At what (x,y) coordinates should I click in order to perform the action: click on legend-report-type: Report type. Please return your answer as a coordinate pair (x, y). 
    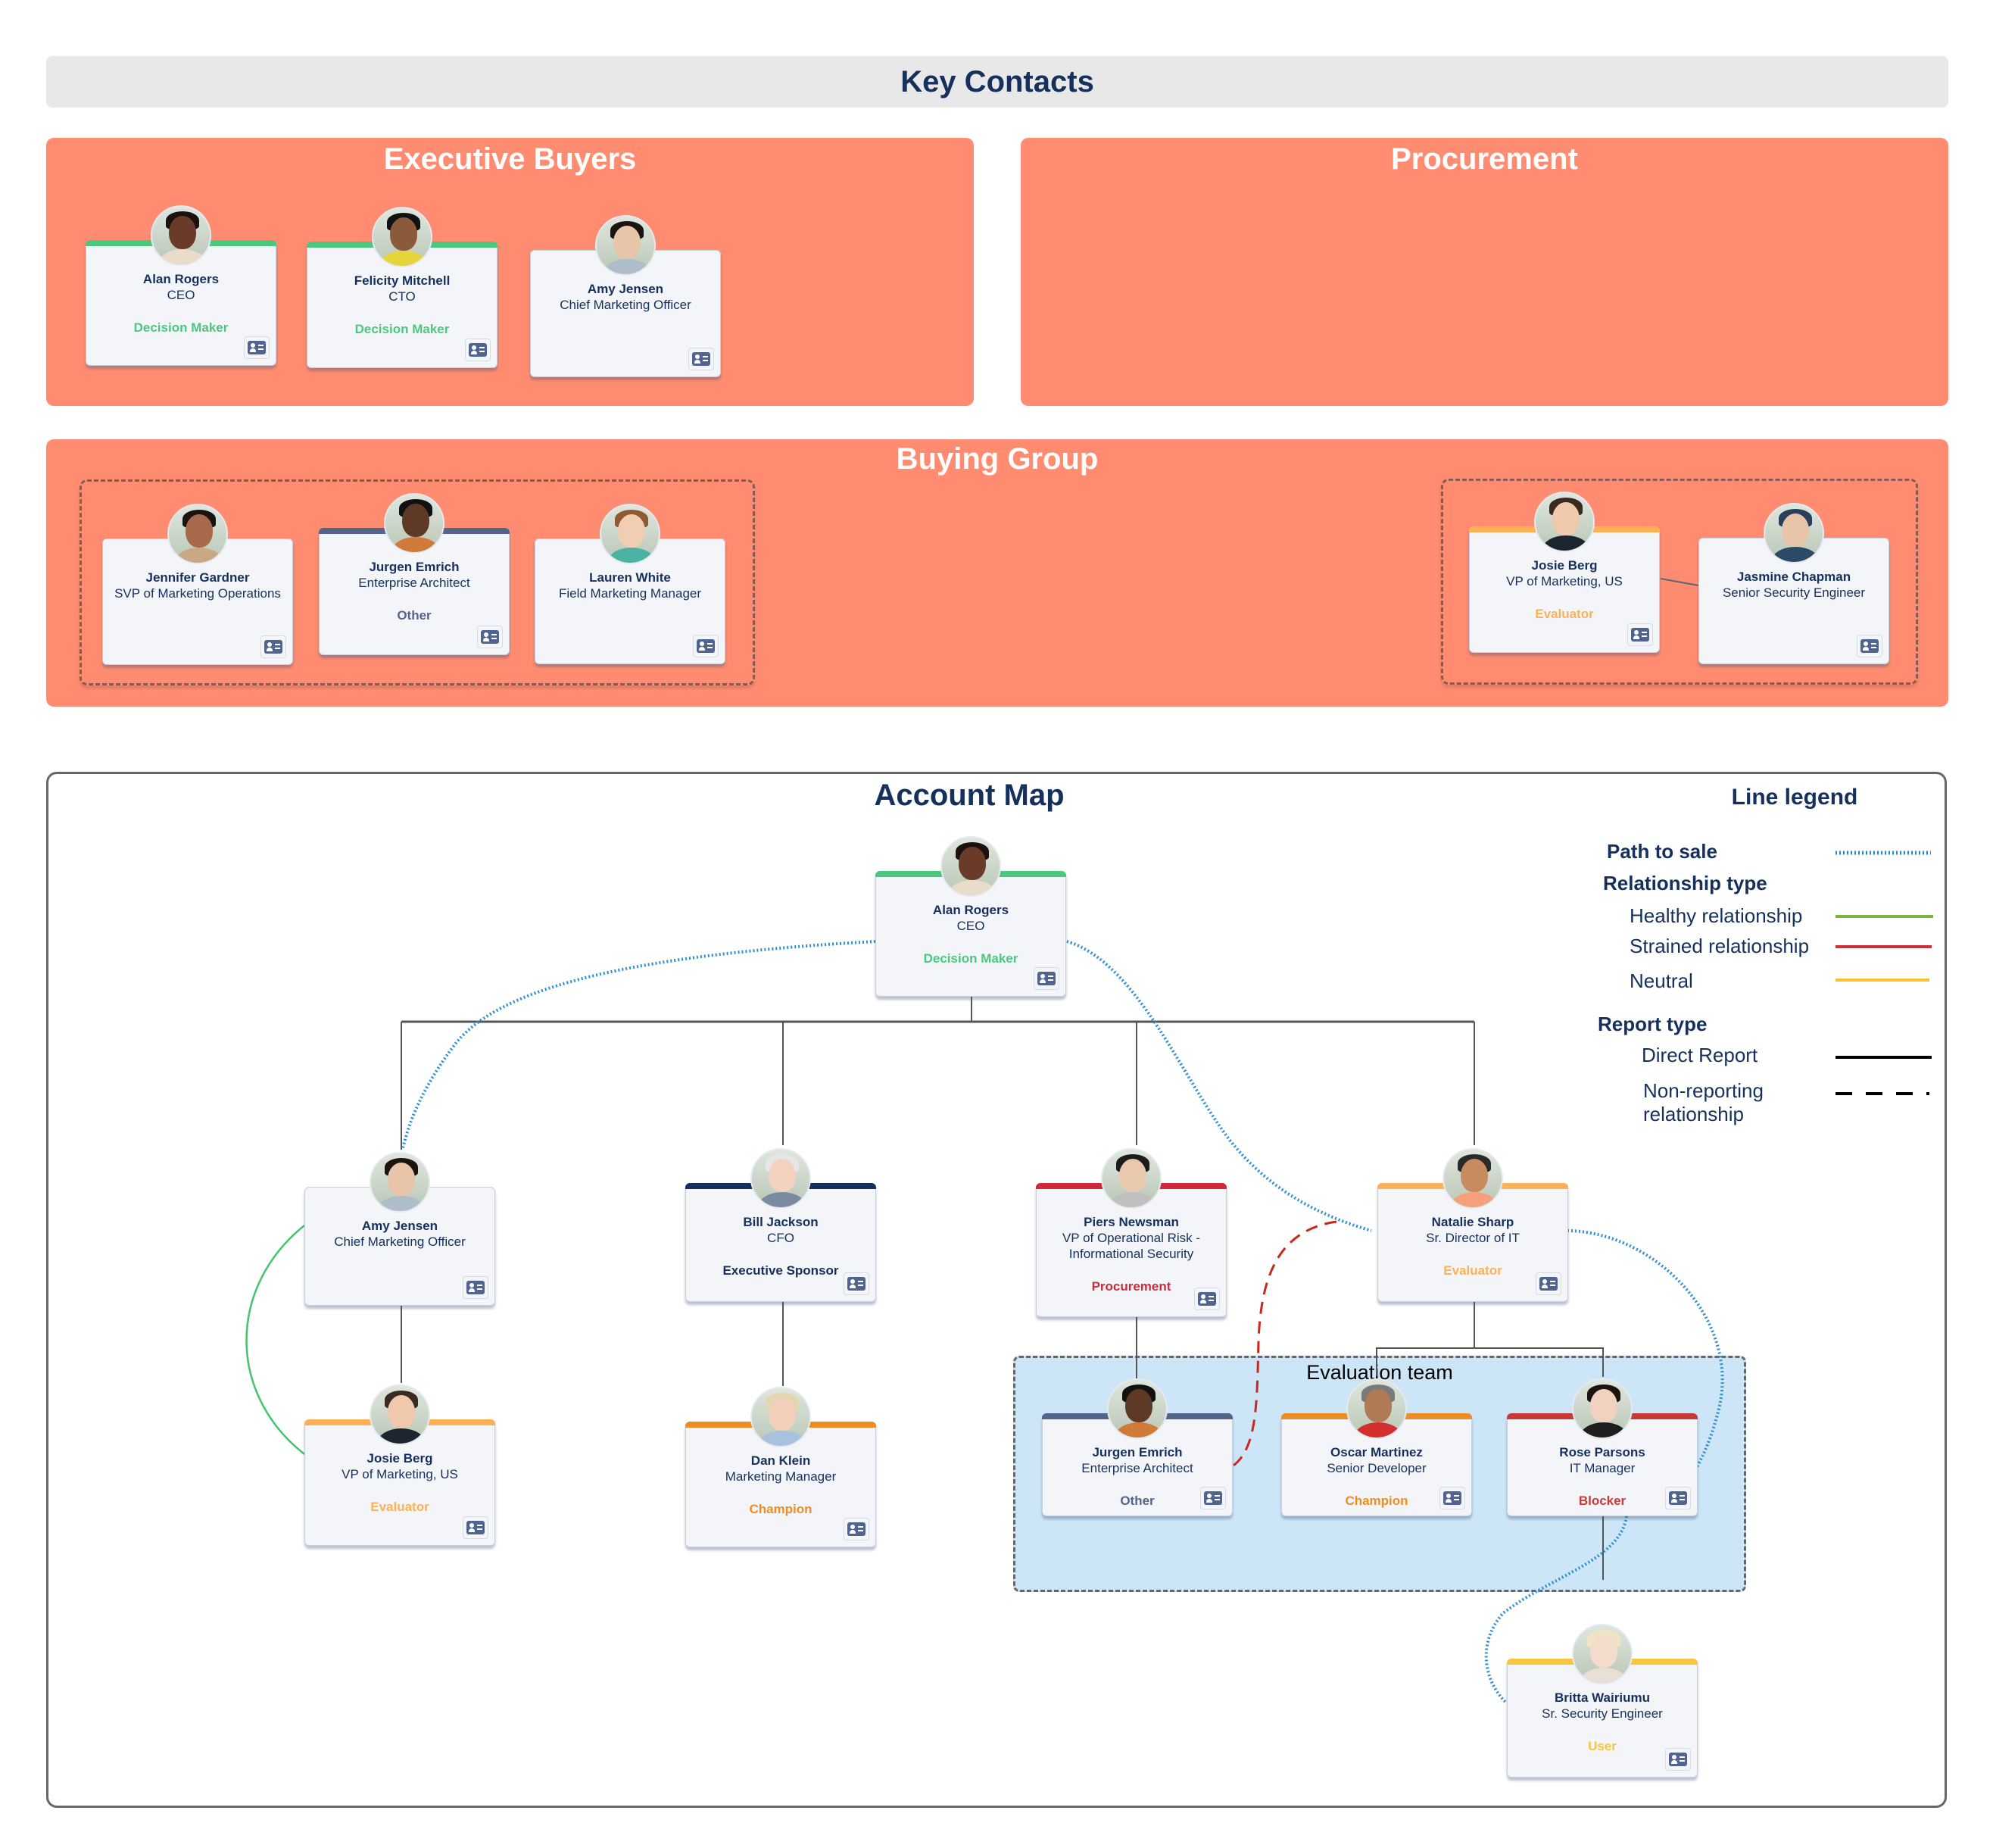
    Looking at the image, I should click on (1653, 1024).